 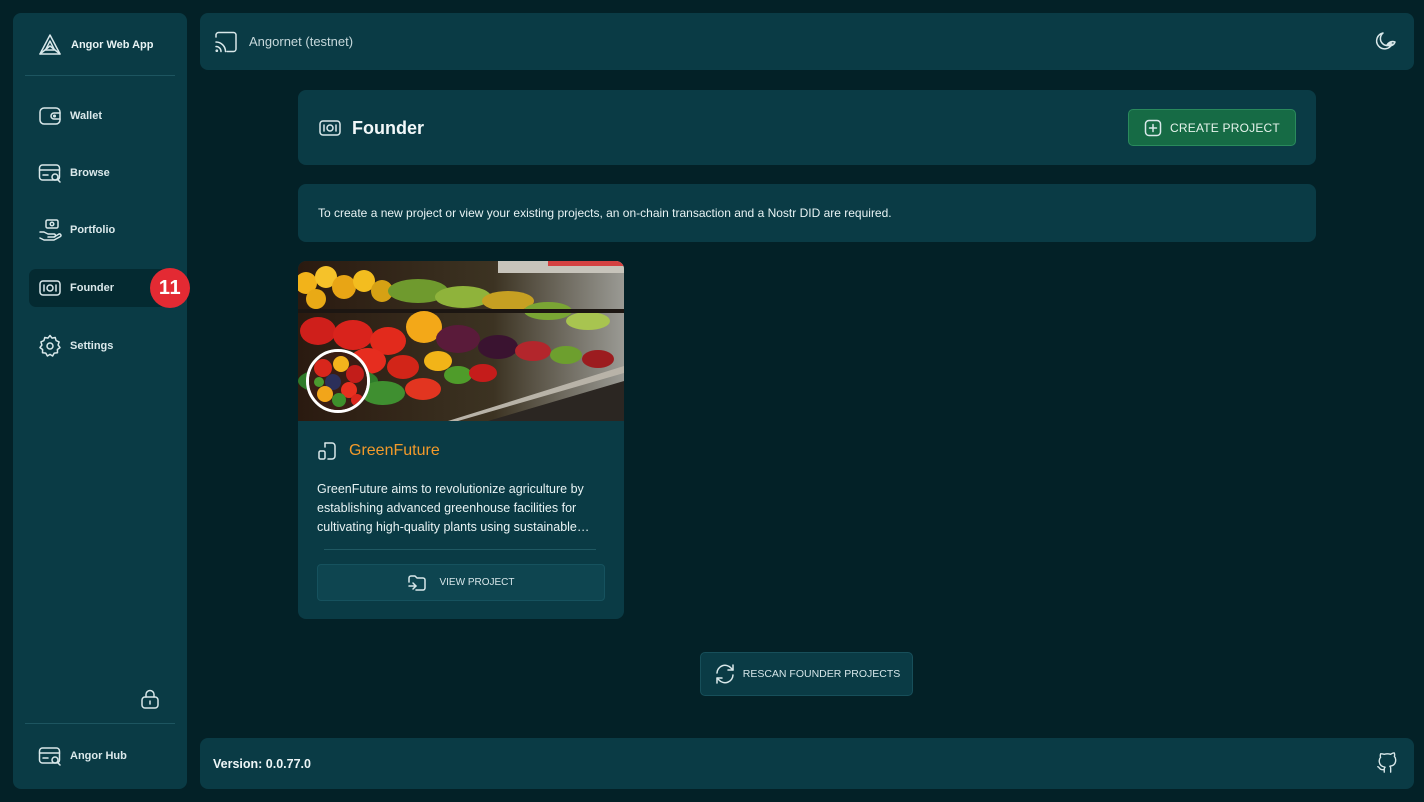 I want to click on project-title: GreenFuture, so click(x=378, y=451).